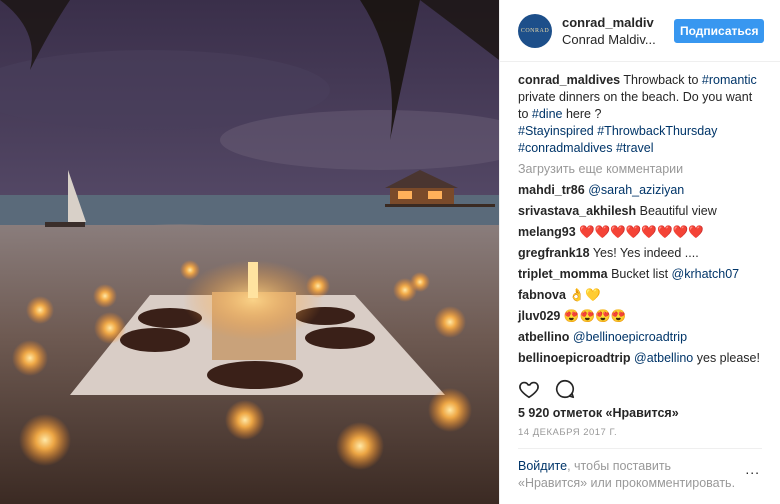 This screenshot has width=780, height=504. What do you see at coordinates (554, 253) in the screenshot?
I see `comment-username: gregfrank18` at bounding box center [554, 253].